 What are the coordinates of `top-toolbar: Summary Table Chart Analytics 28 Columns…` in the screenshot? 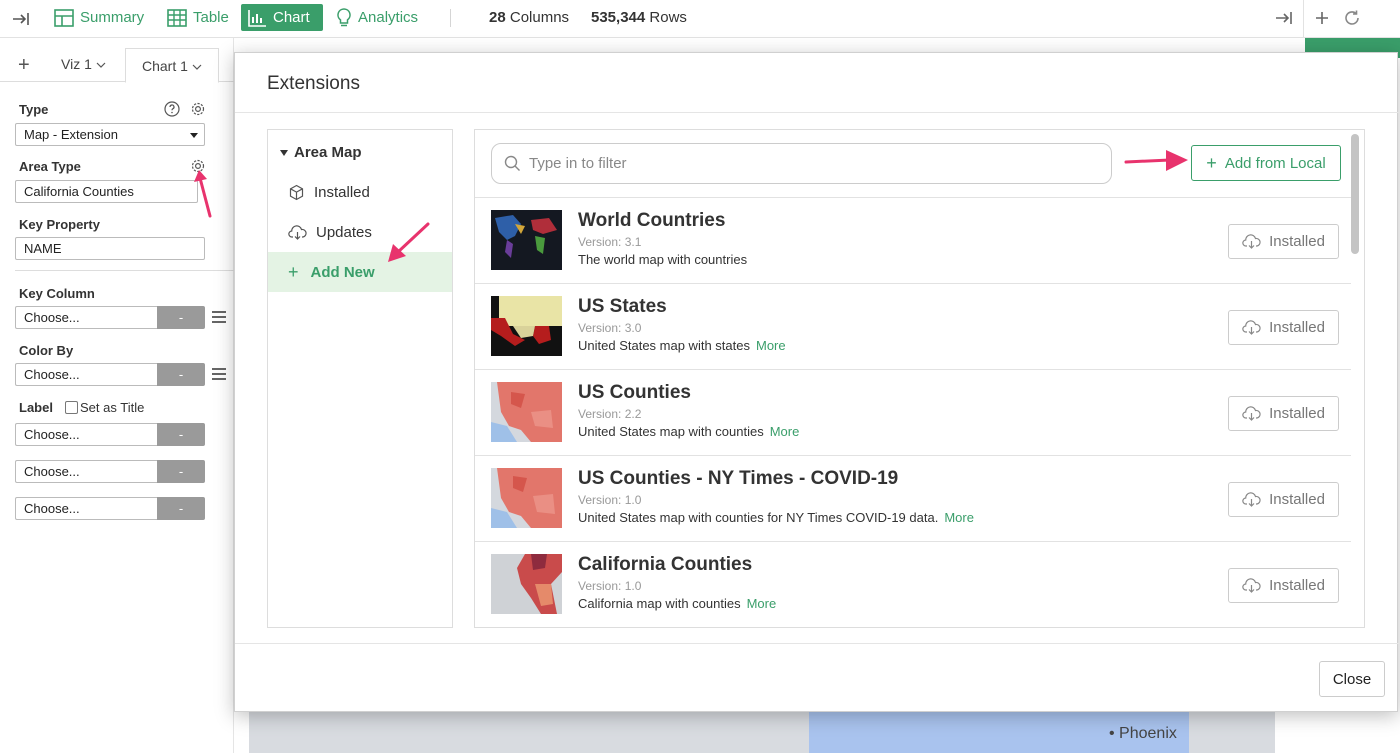 It's located at (700, 19).